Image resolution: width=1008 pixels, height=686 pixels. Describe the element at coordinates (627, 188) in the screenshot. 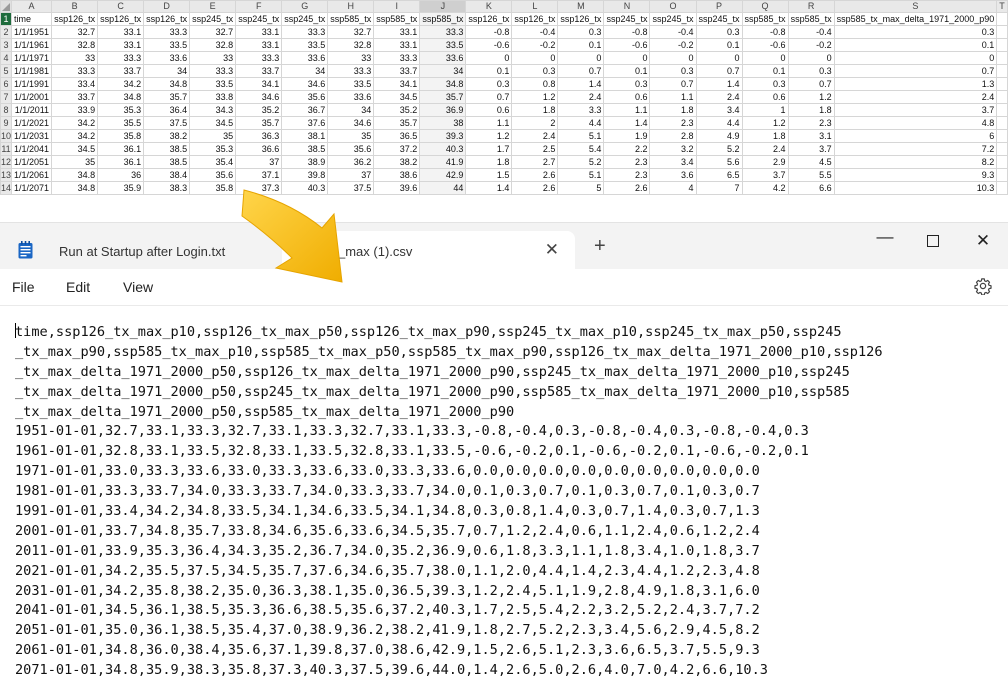

I see `sheet-cell: 2.6` at that location.